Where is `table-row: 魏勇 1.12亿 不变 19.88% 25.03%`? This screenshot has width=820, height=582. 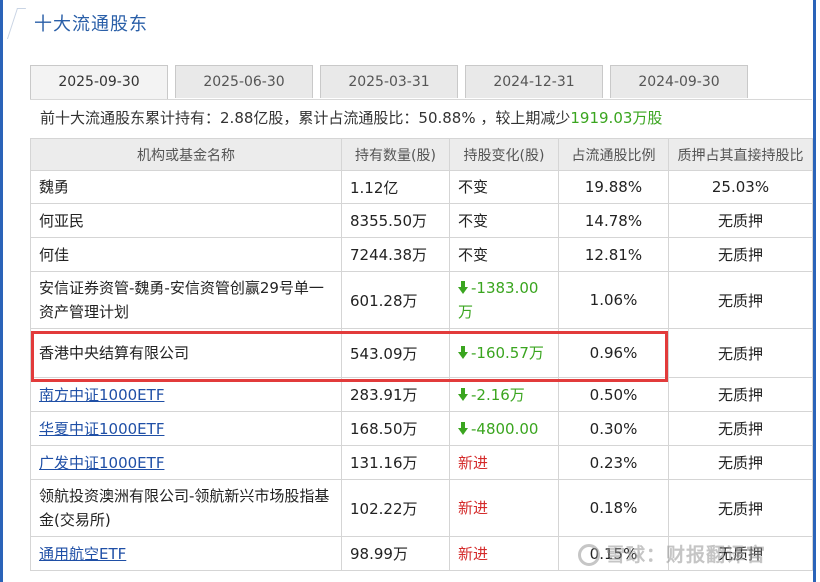 table-row: 魏勇 1.12亿 不变 19.88% 25.03% is located at coordinates (421, 187).